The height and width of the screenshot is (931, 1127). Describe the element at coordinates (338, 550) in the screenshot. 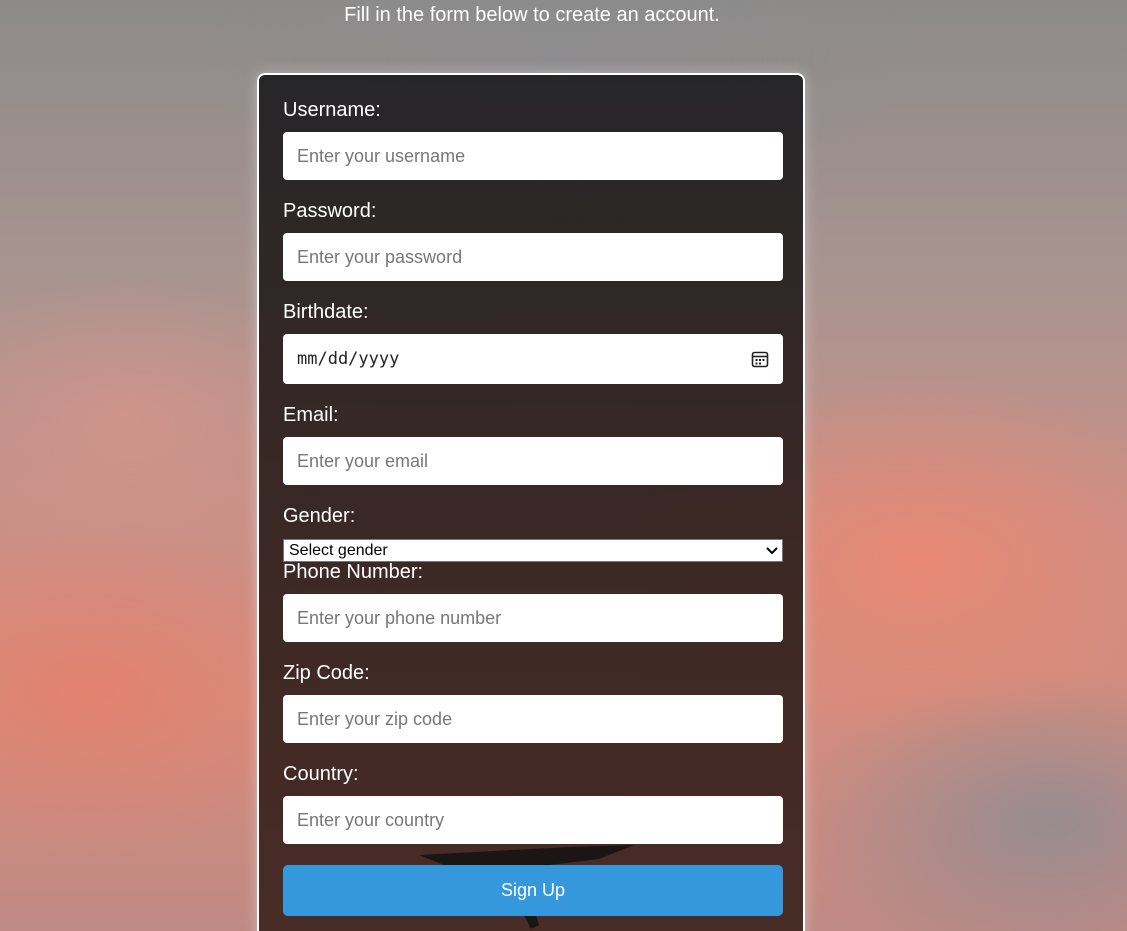

I see `gender-selected-value: Select gender` at that location.